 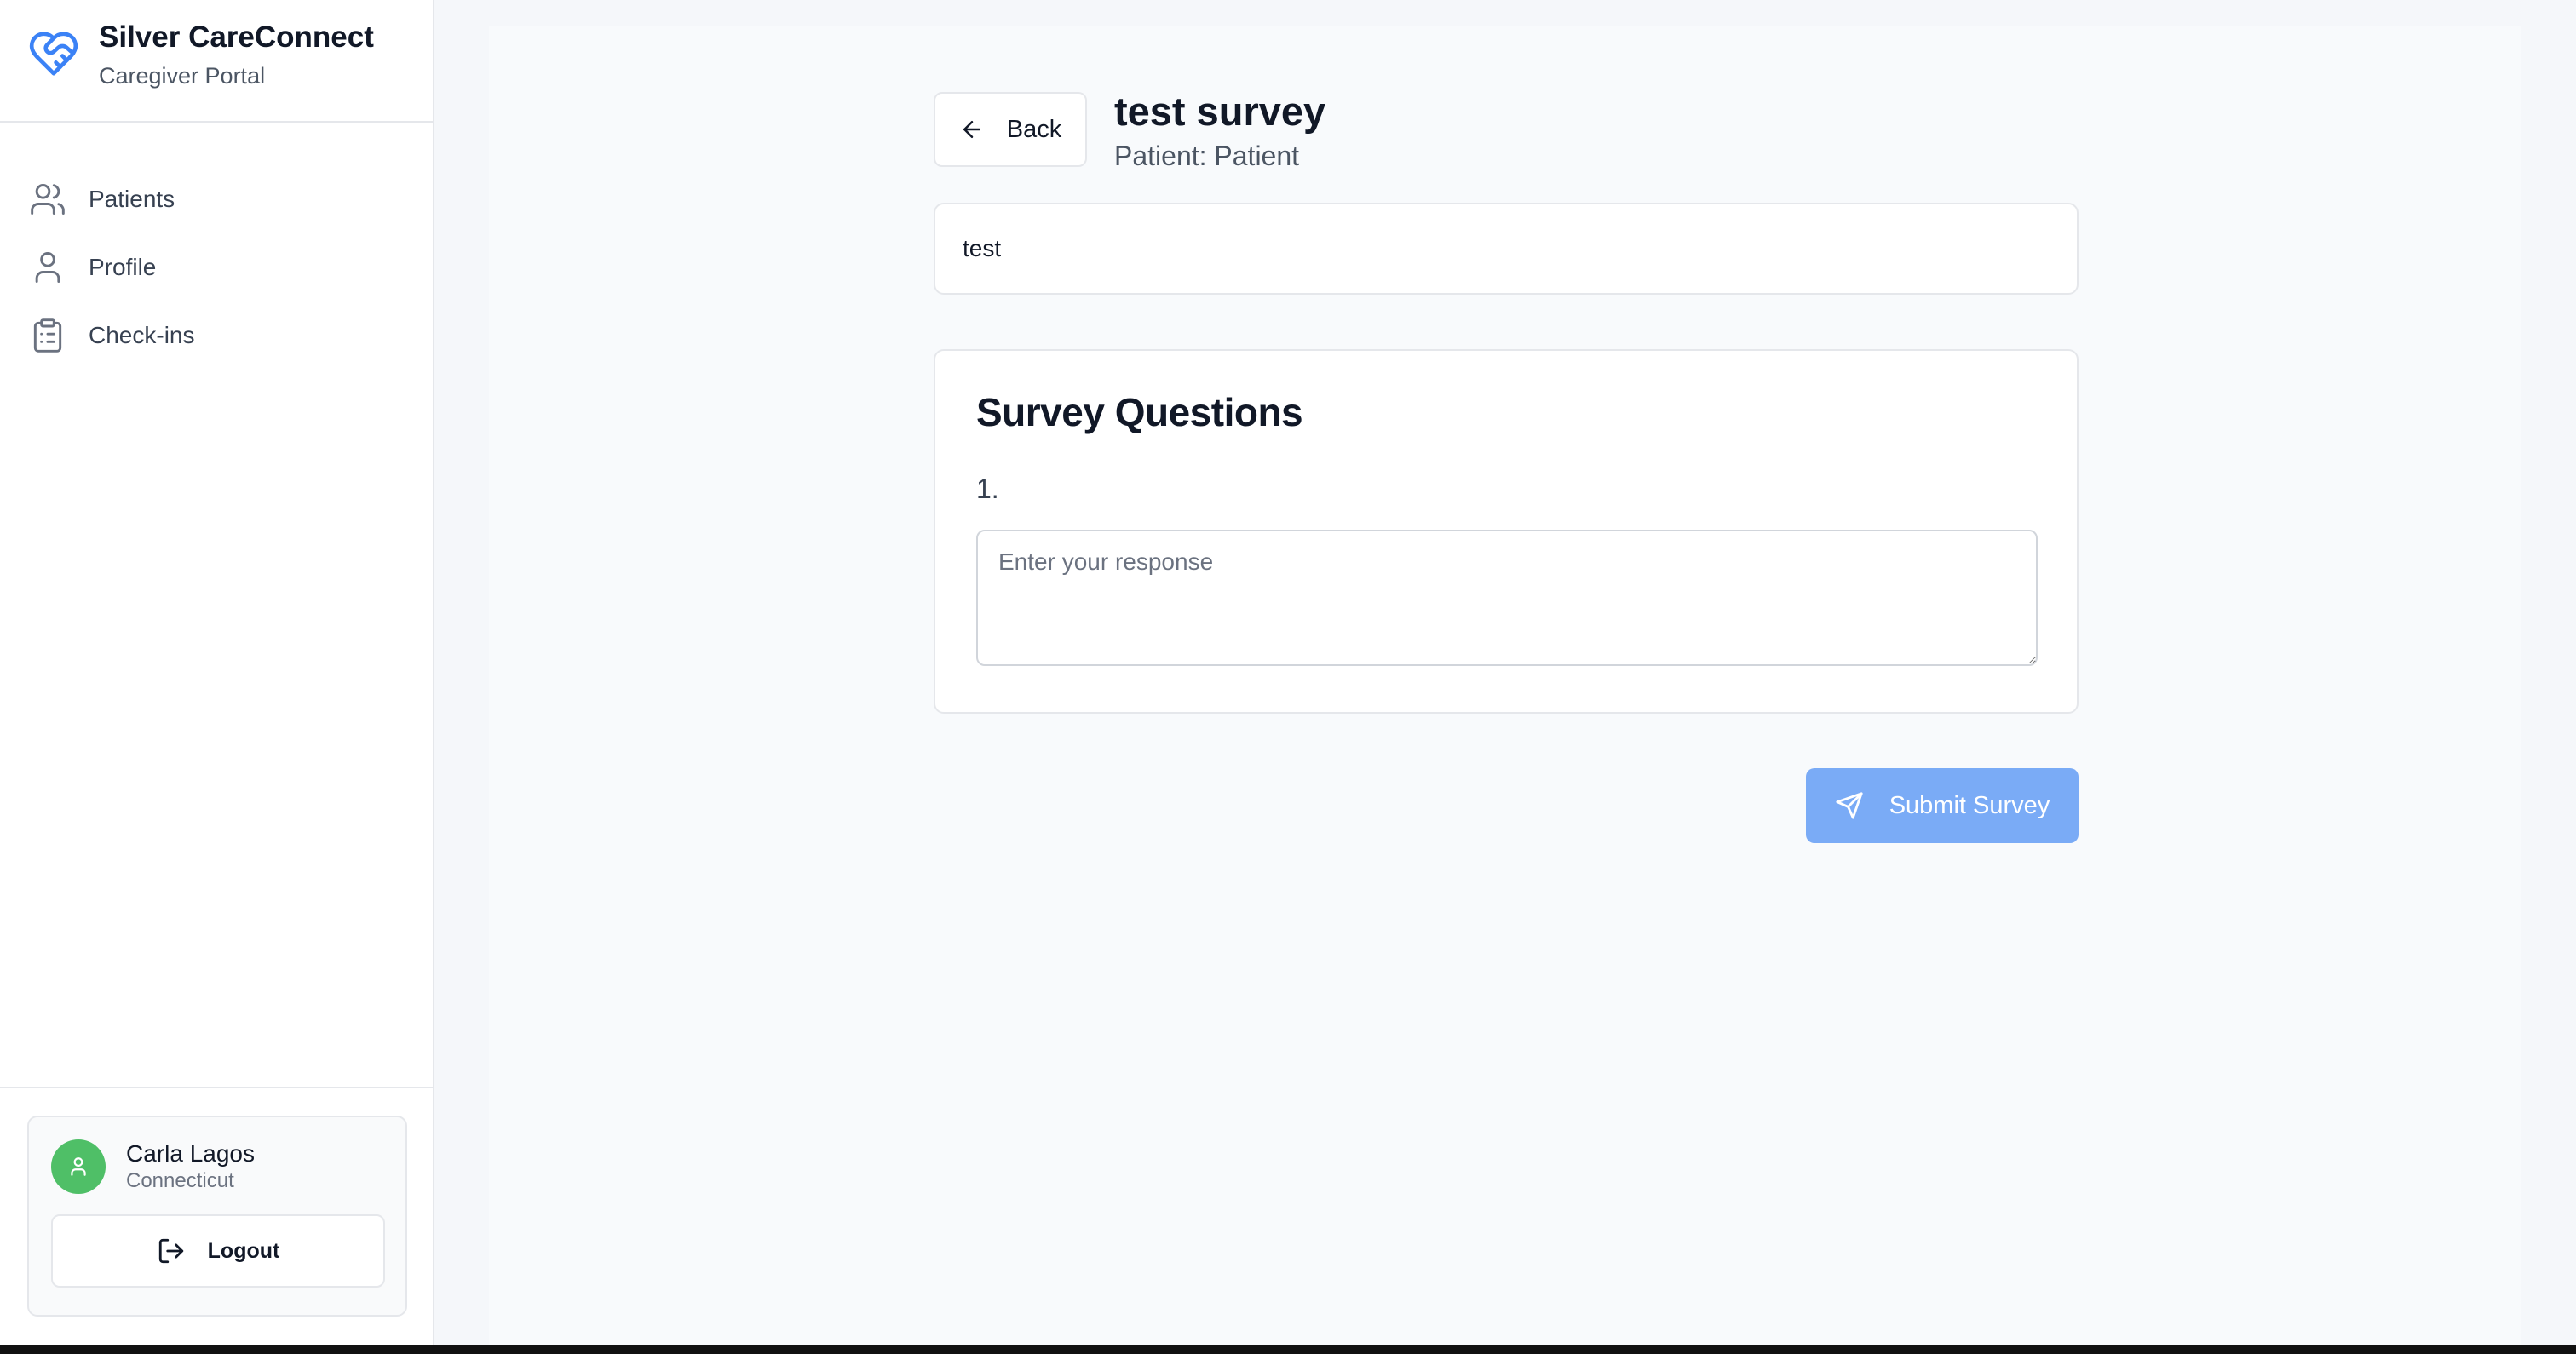 I want to click on sidebar-item-patients: Patients, so click(x=217, y=199).